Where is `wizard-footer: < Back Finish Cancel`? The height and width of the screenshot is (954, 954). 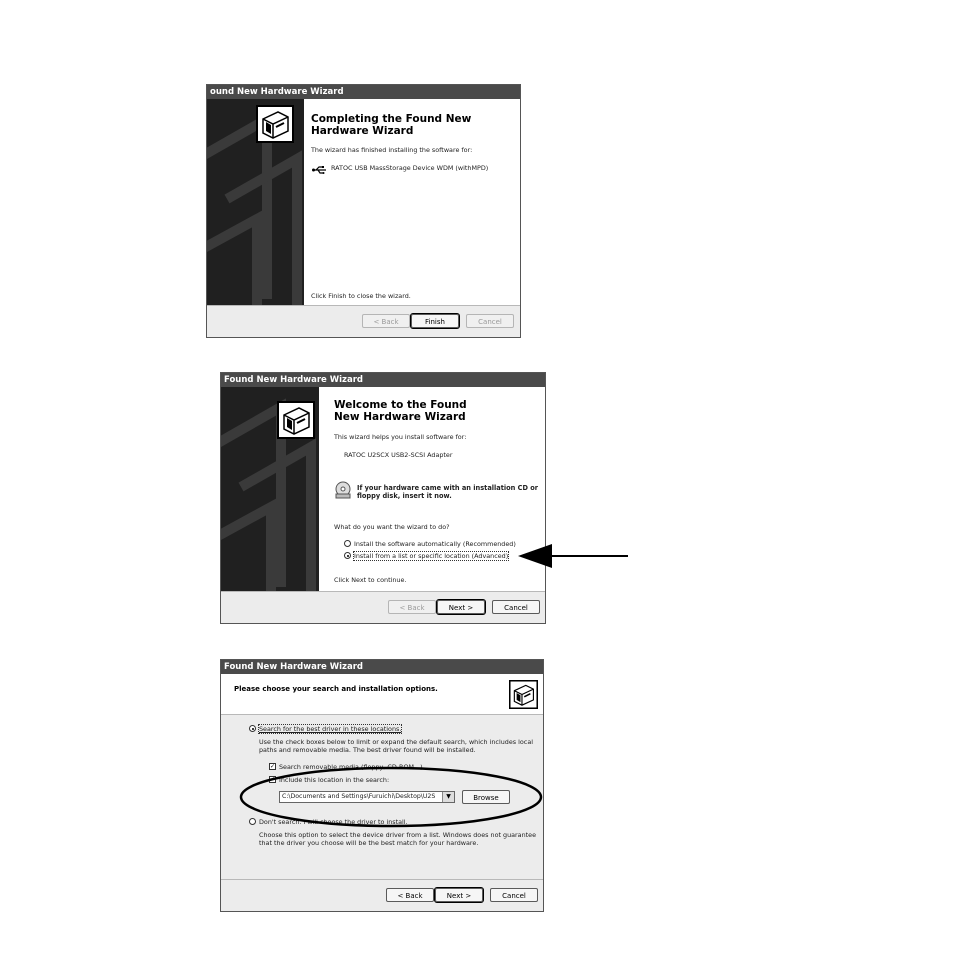 wizard-footer: < Back Finish Cancel is located at coordinates (363, 321).